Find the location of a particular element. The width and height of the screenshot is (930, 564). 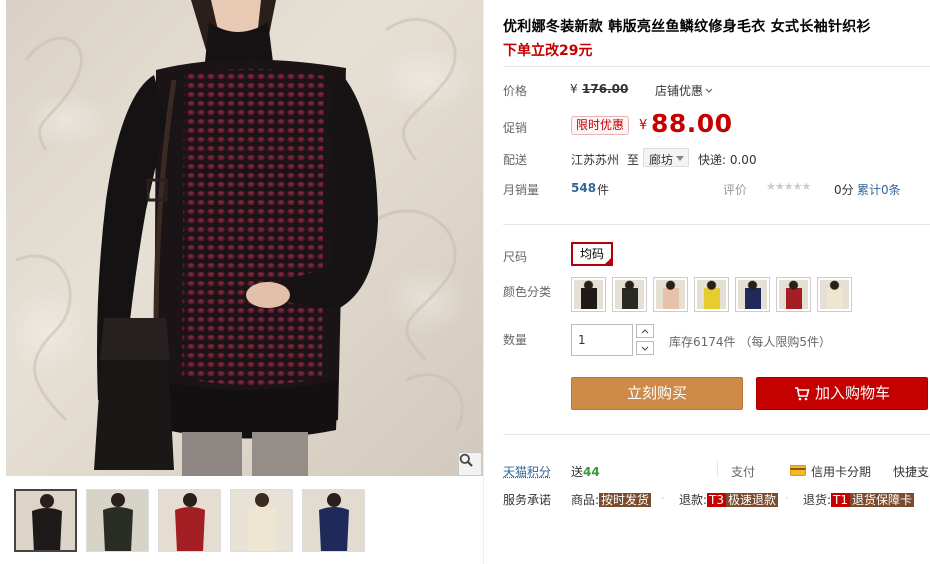

price-label: 价格 is located at coordinates (515, 91).